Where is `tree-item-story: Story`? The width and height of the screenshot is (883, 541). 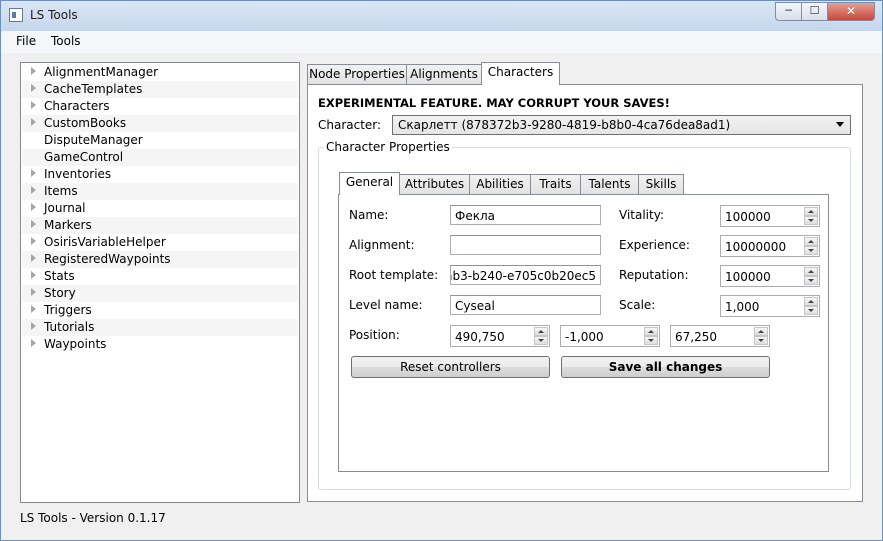 tree-item-story: Story is located at coordinates (160, 293).